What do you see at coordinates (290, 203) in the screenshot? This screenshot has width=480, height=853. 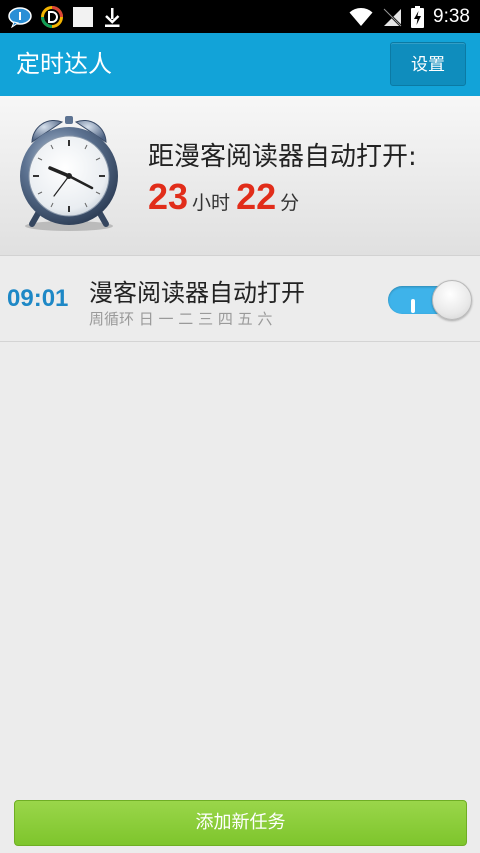 I see `countdown-minutes-unit: 分` at bounding box center [290, 203].